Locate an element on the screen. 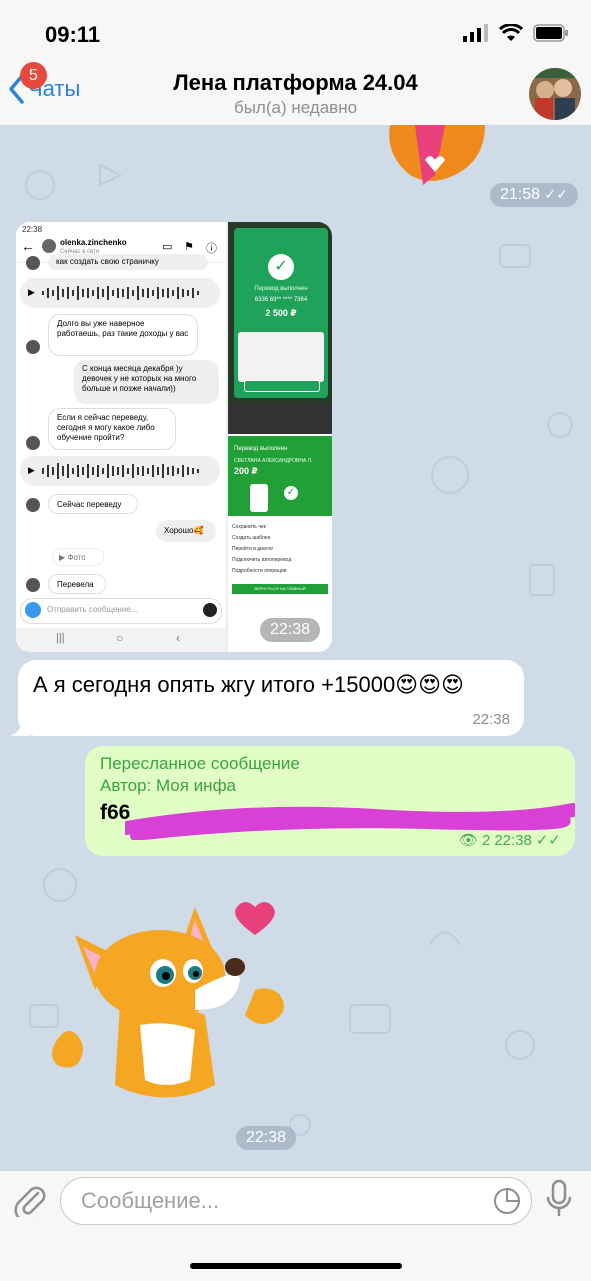  s3-item: Подробности операции is located at coordinates (259, 571).